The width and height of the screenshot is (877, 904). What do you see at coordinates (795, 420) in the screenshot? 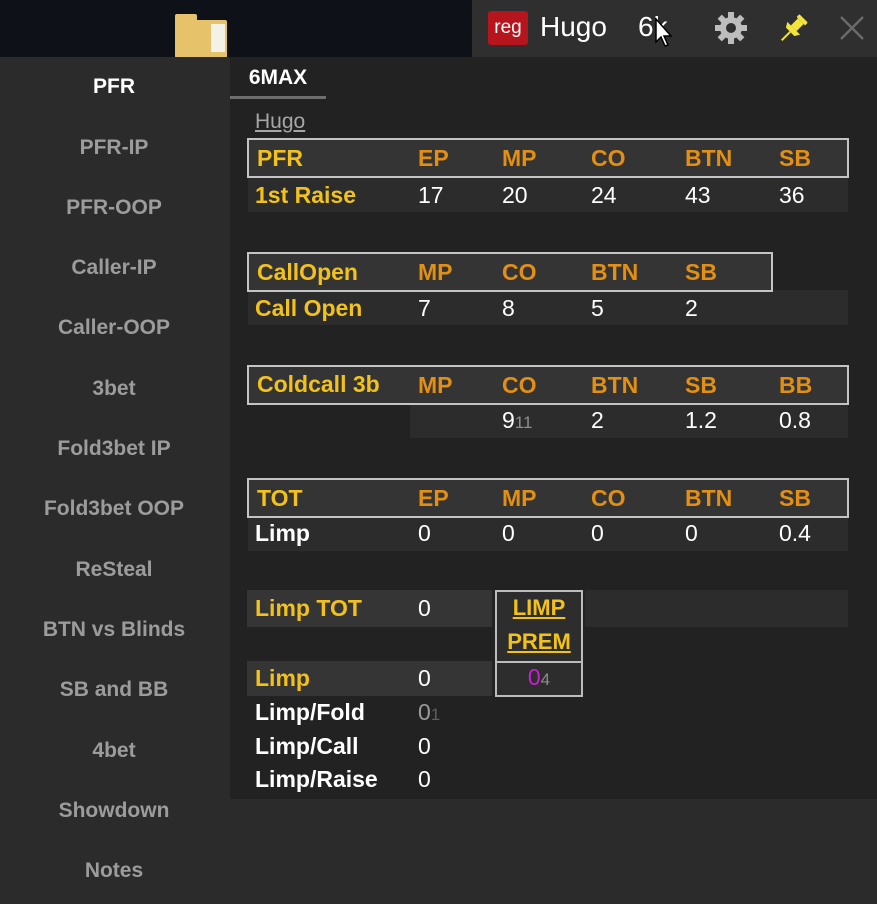
I see `coldcall-value: 0.8` at bounding box center [795, 420].